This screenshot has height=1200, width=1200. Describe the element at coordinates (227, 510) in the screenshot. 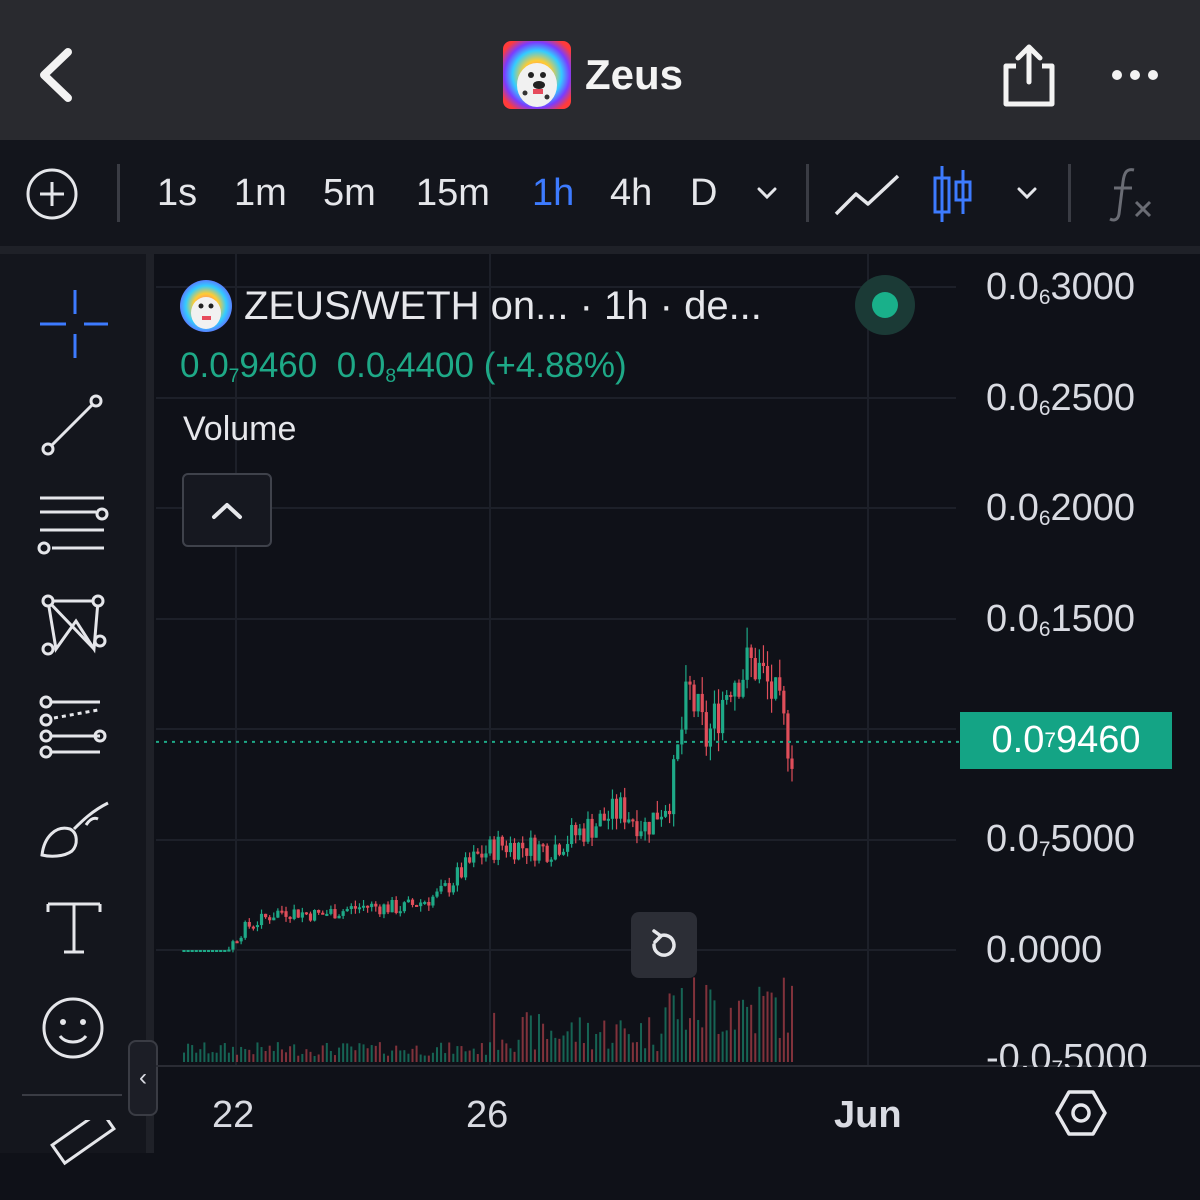

I see `collapse-indicators-button` at that location.